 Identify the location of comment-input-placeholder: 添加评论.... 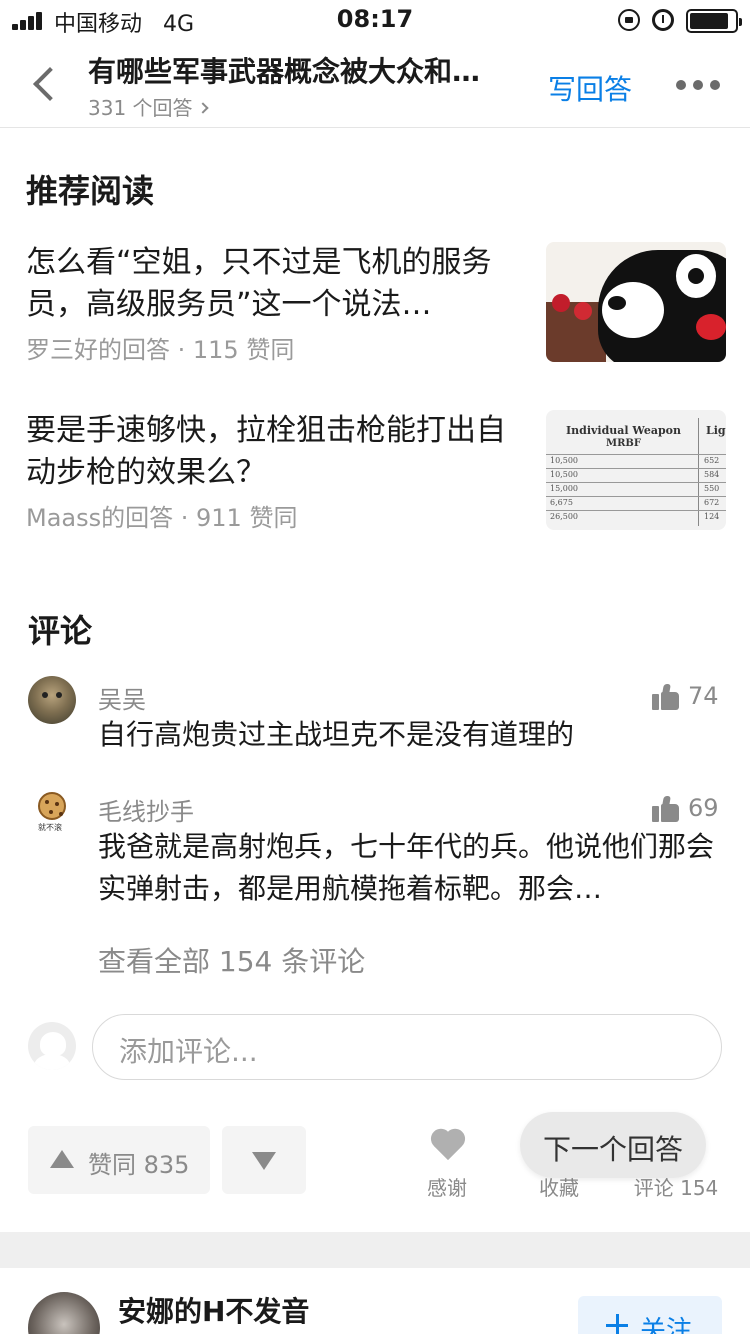
(188, 1051).